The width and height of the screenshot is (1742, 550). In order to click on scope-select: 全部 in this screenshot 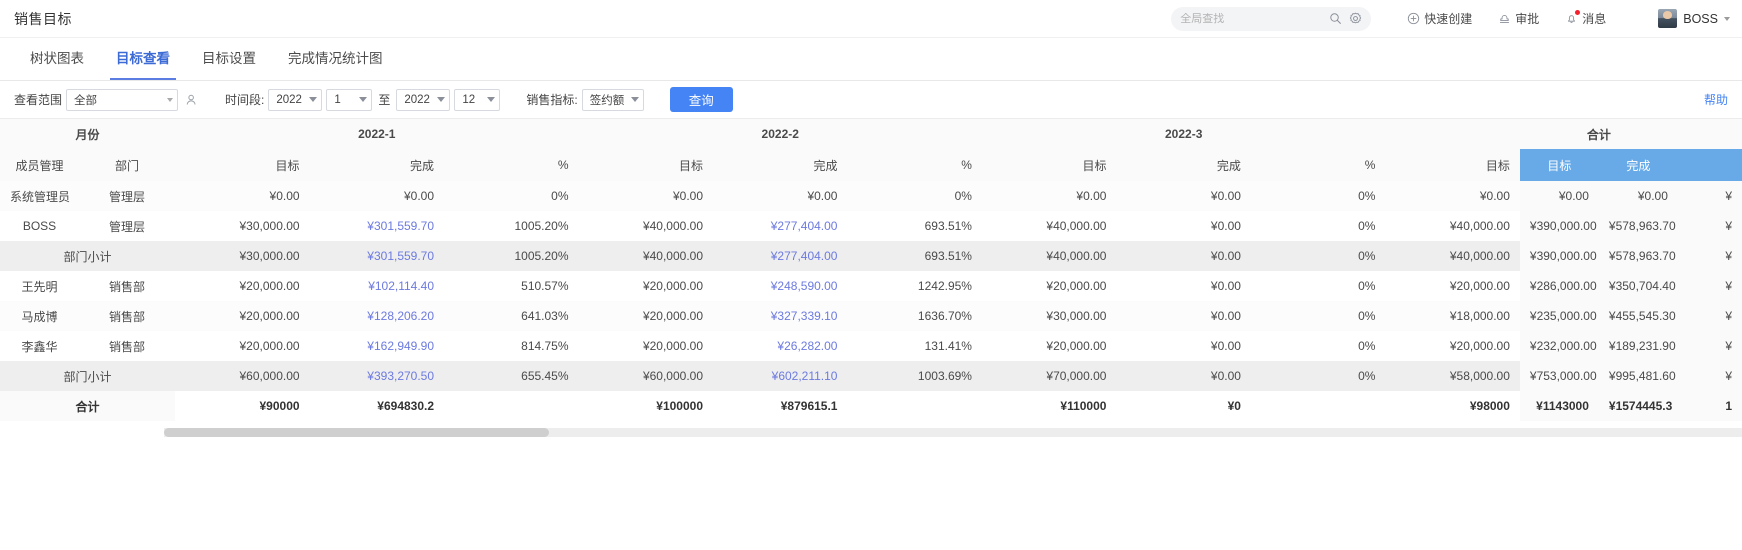, I will do `click(122, 99)`.